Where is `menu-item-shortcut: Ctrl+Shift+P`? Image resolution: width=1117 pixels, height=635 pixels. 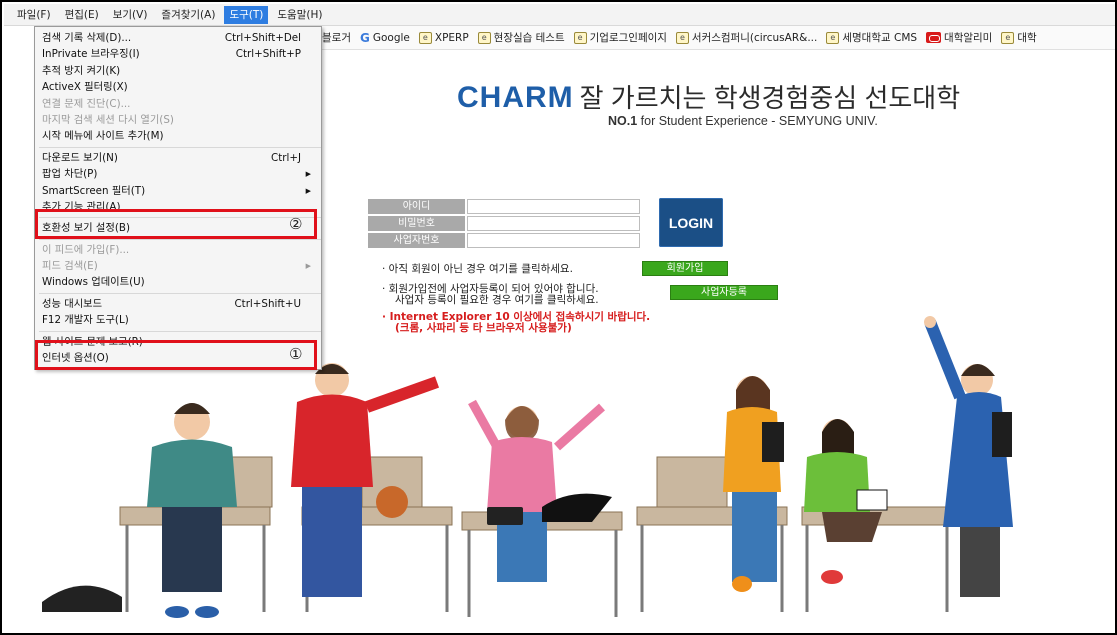 menu-item-shortcut: Ctrl+Shift+P is located at coordinates (268, 54).